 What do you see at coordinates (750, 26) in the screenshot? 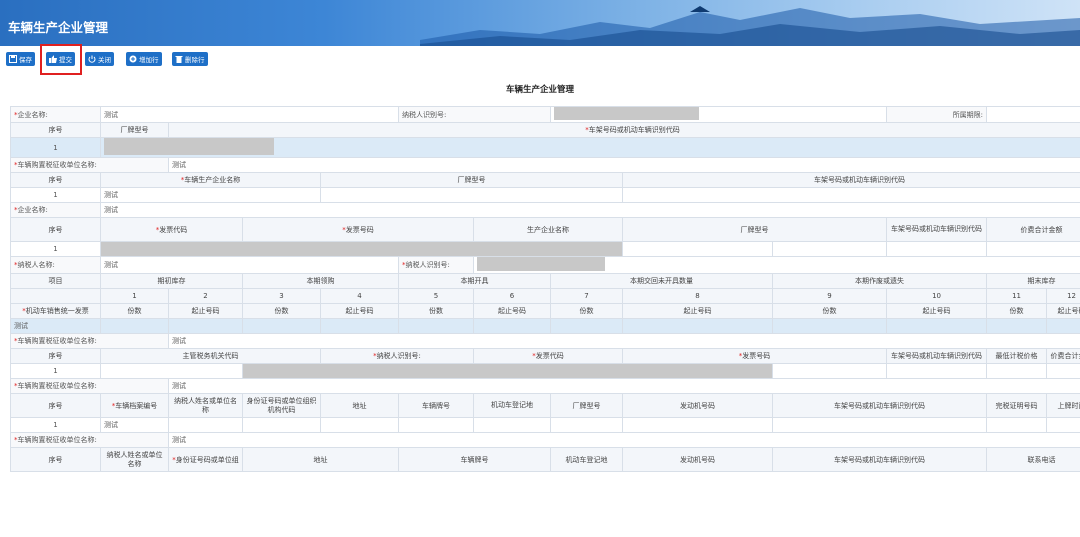
I see `great-wall-banner-image` at bounding box center [750, 26].